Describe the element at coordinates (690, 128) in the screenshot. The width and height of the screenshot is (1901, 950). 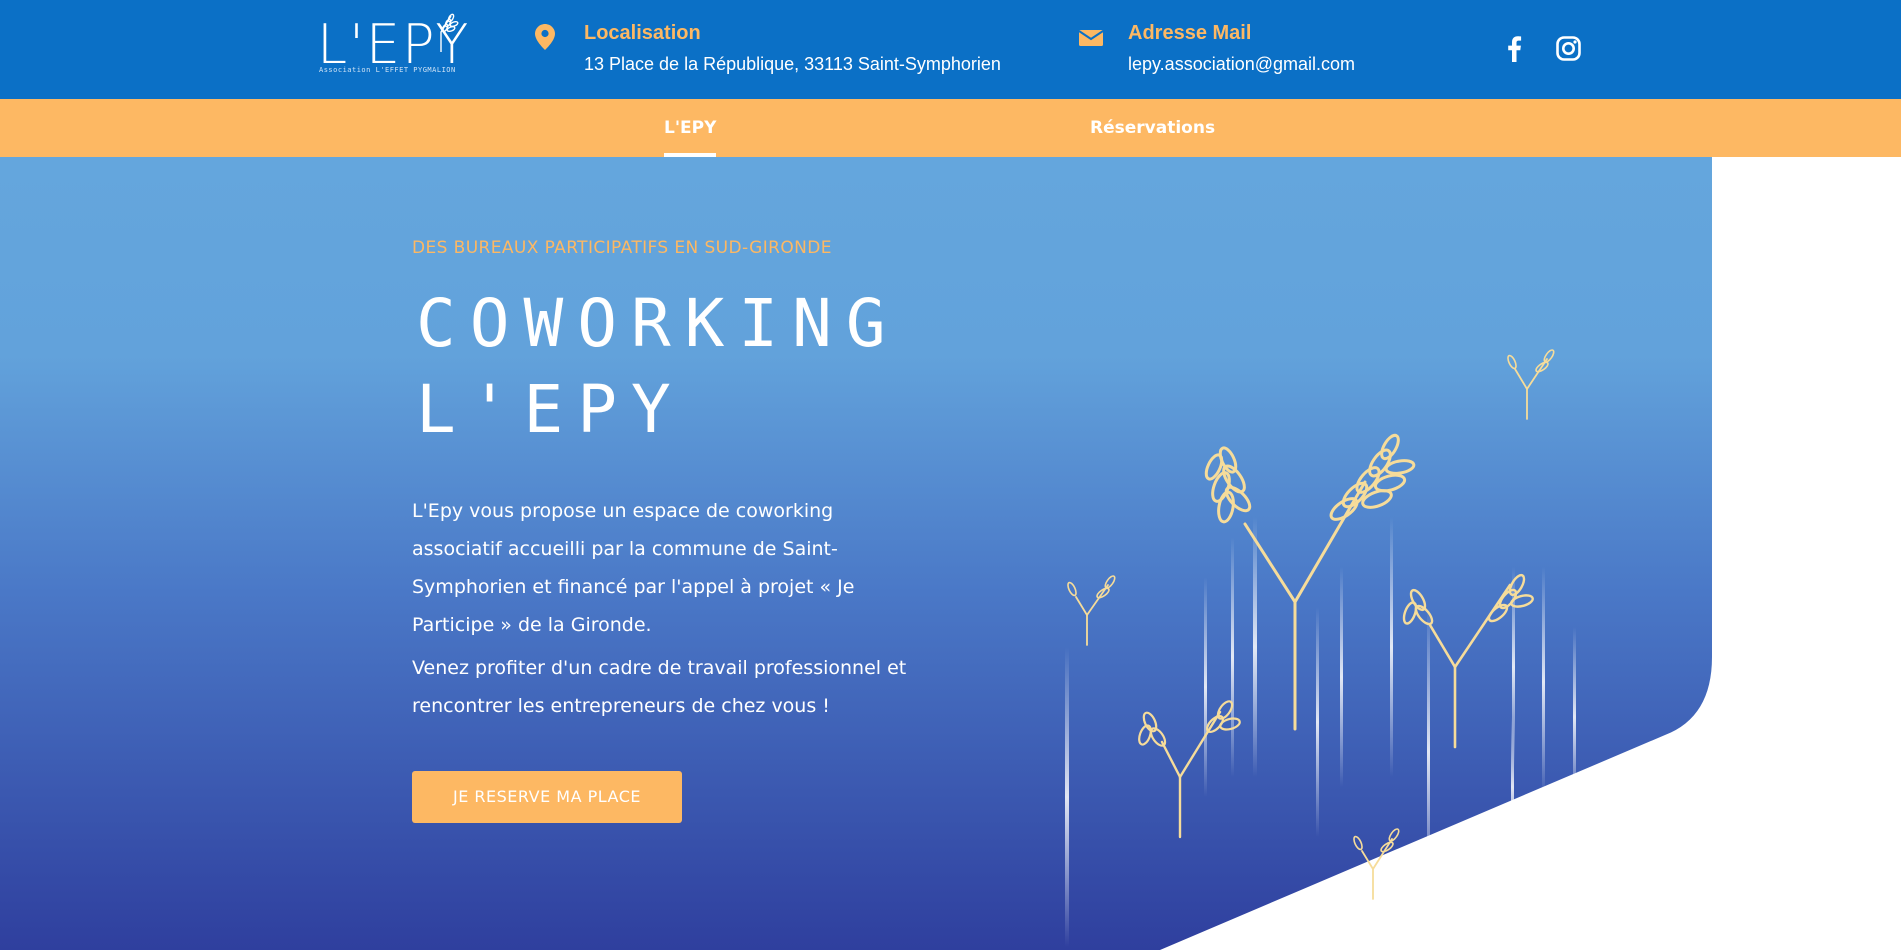
I see `nav-item-lepy: L'EPY` at that location.